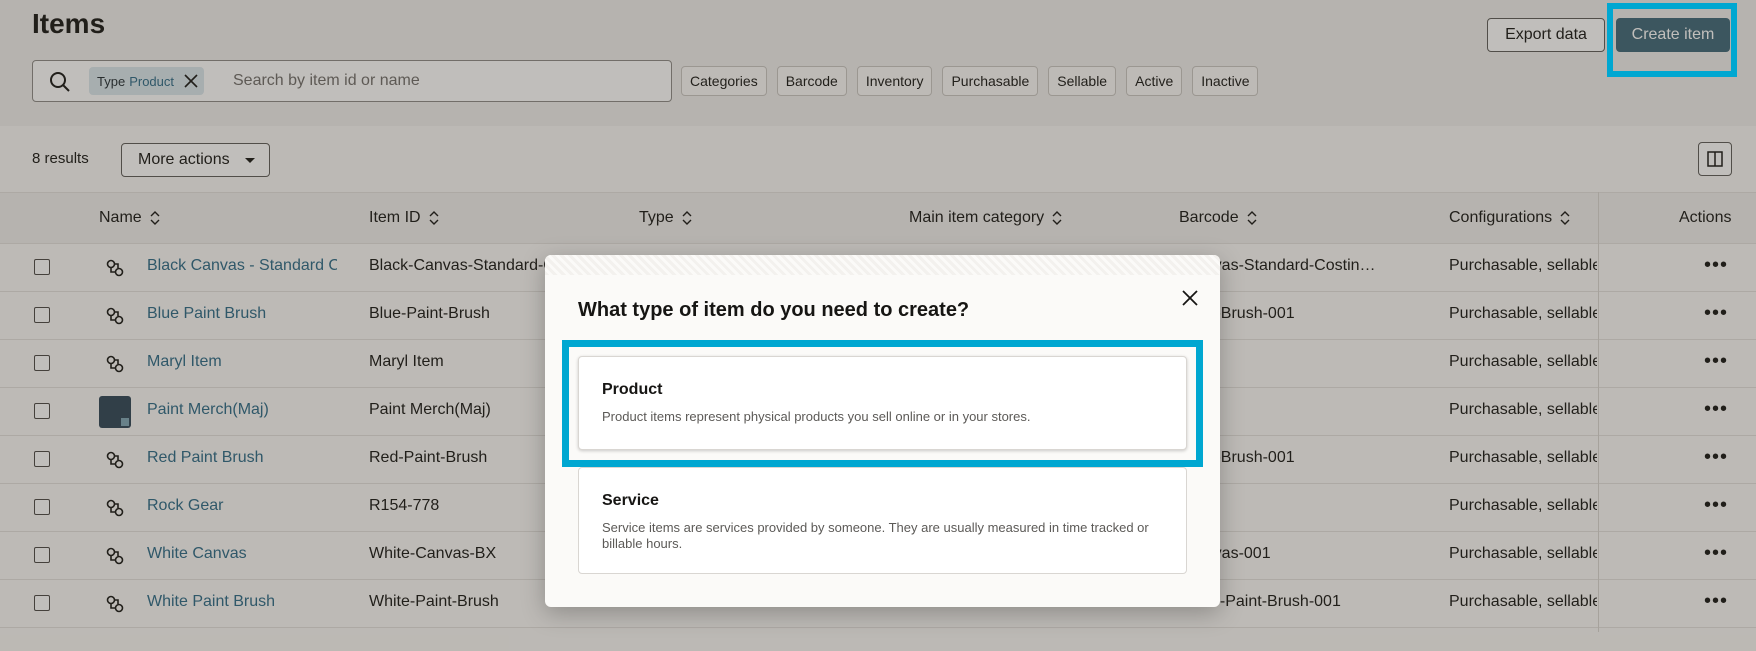 This screenshot has height=651, width=1756. What do you see at coordinates (882, 403) in the screenshot?
I see `product-option-highlight` at bounding box center [882, 403].